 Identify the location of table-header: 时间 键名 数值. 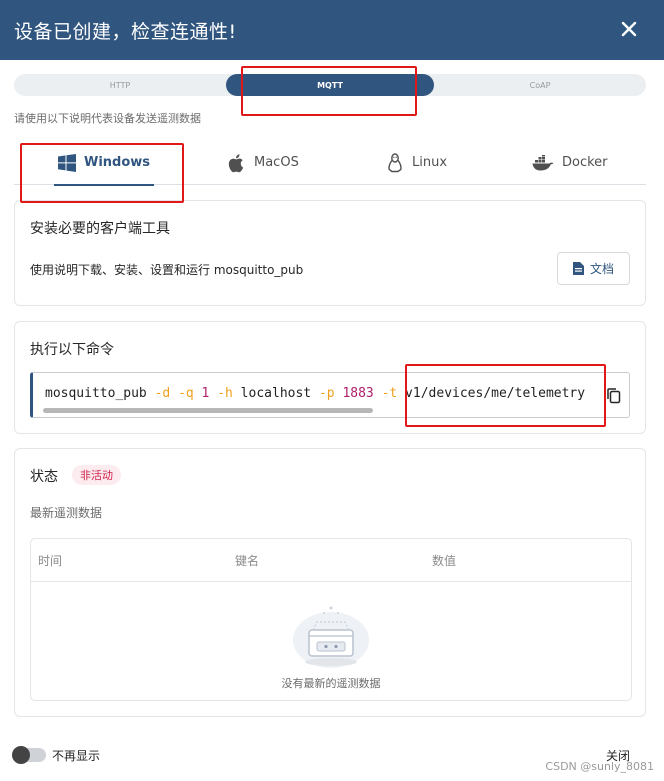
(331, 560).